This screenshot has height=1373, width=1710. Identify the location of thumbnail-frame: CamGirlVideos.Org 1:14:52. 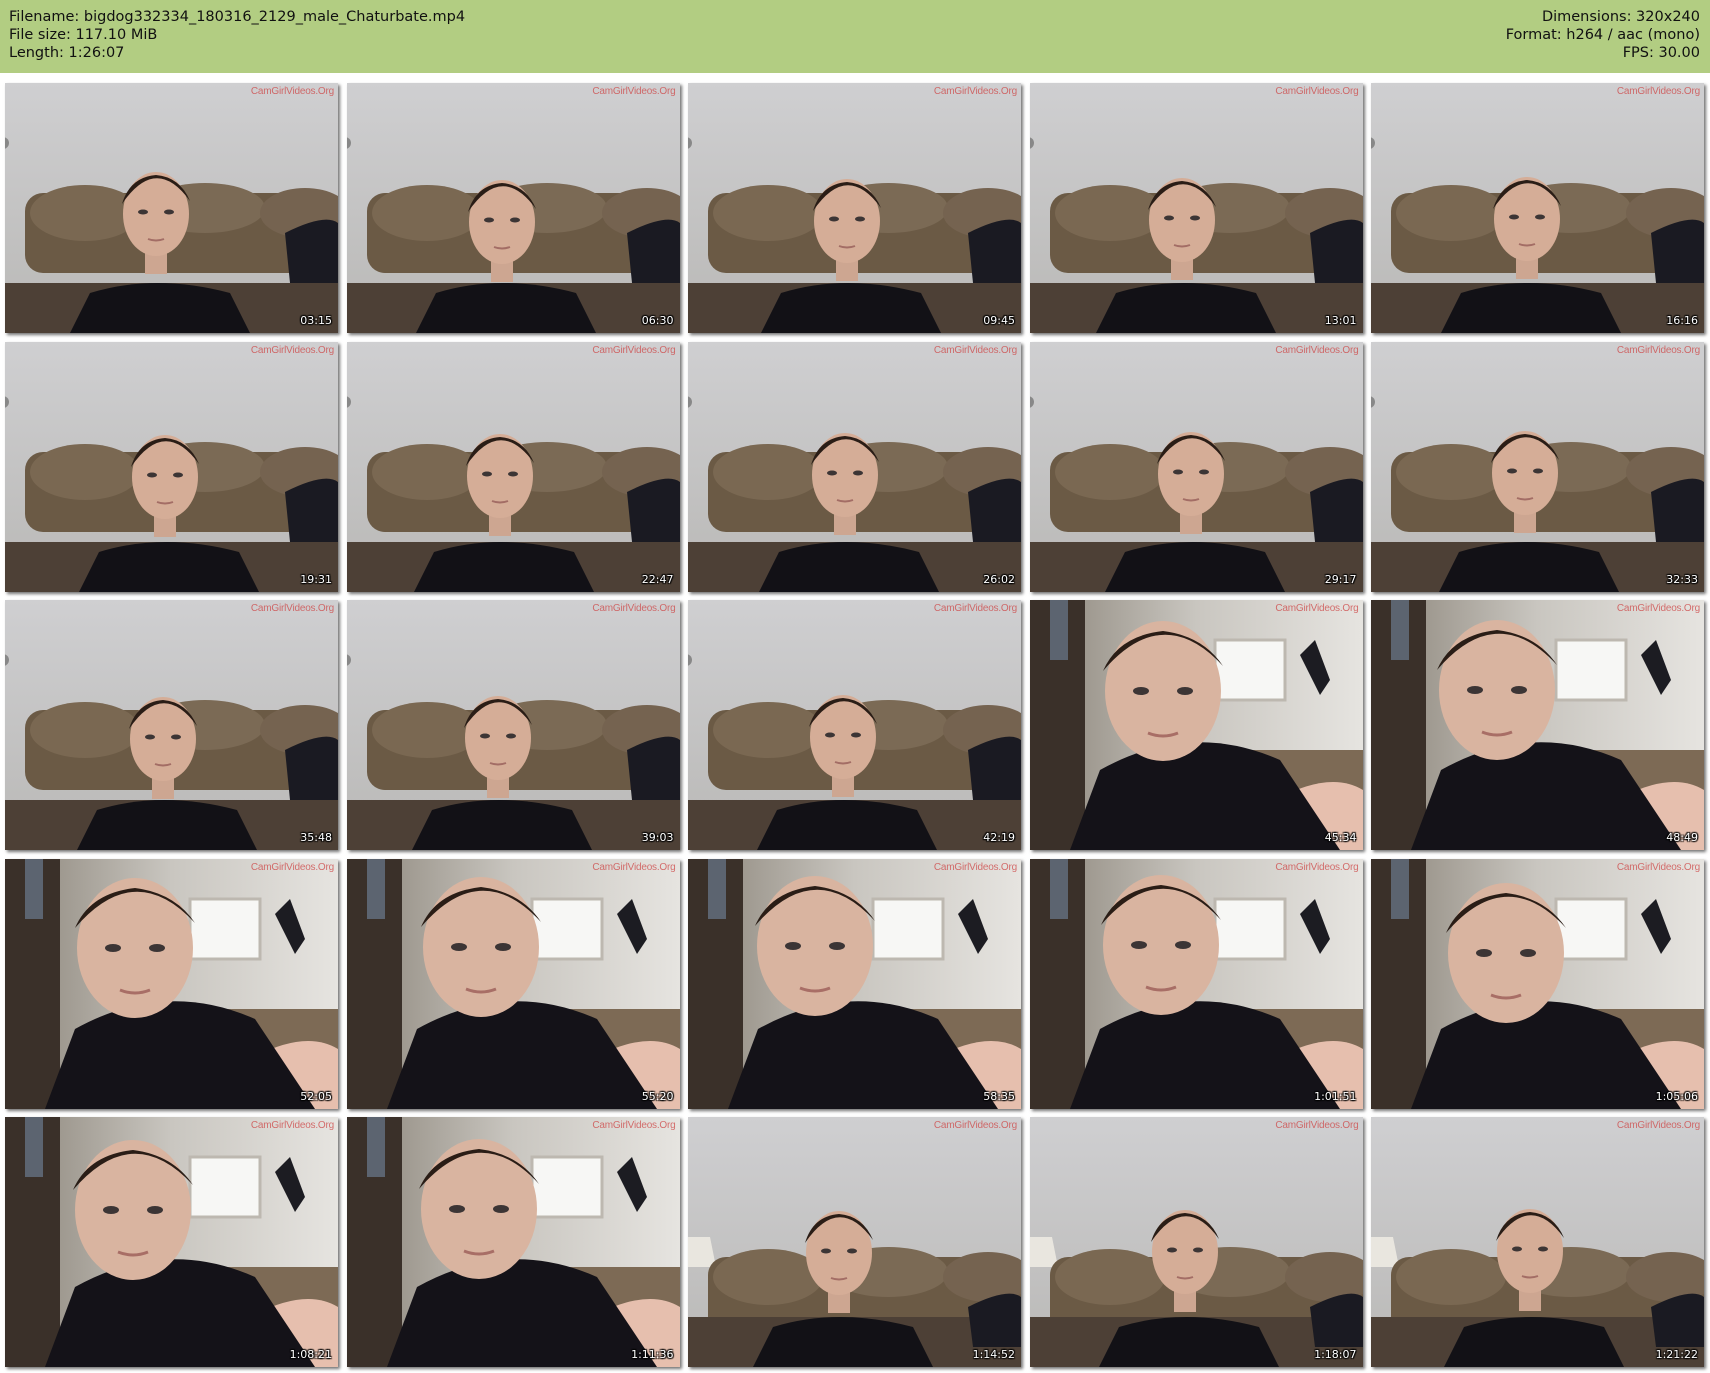
(854, 1242).